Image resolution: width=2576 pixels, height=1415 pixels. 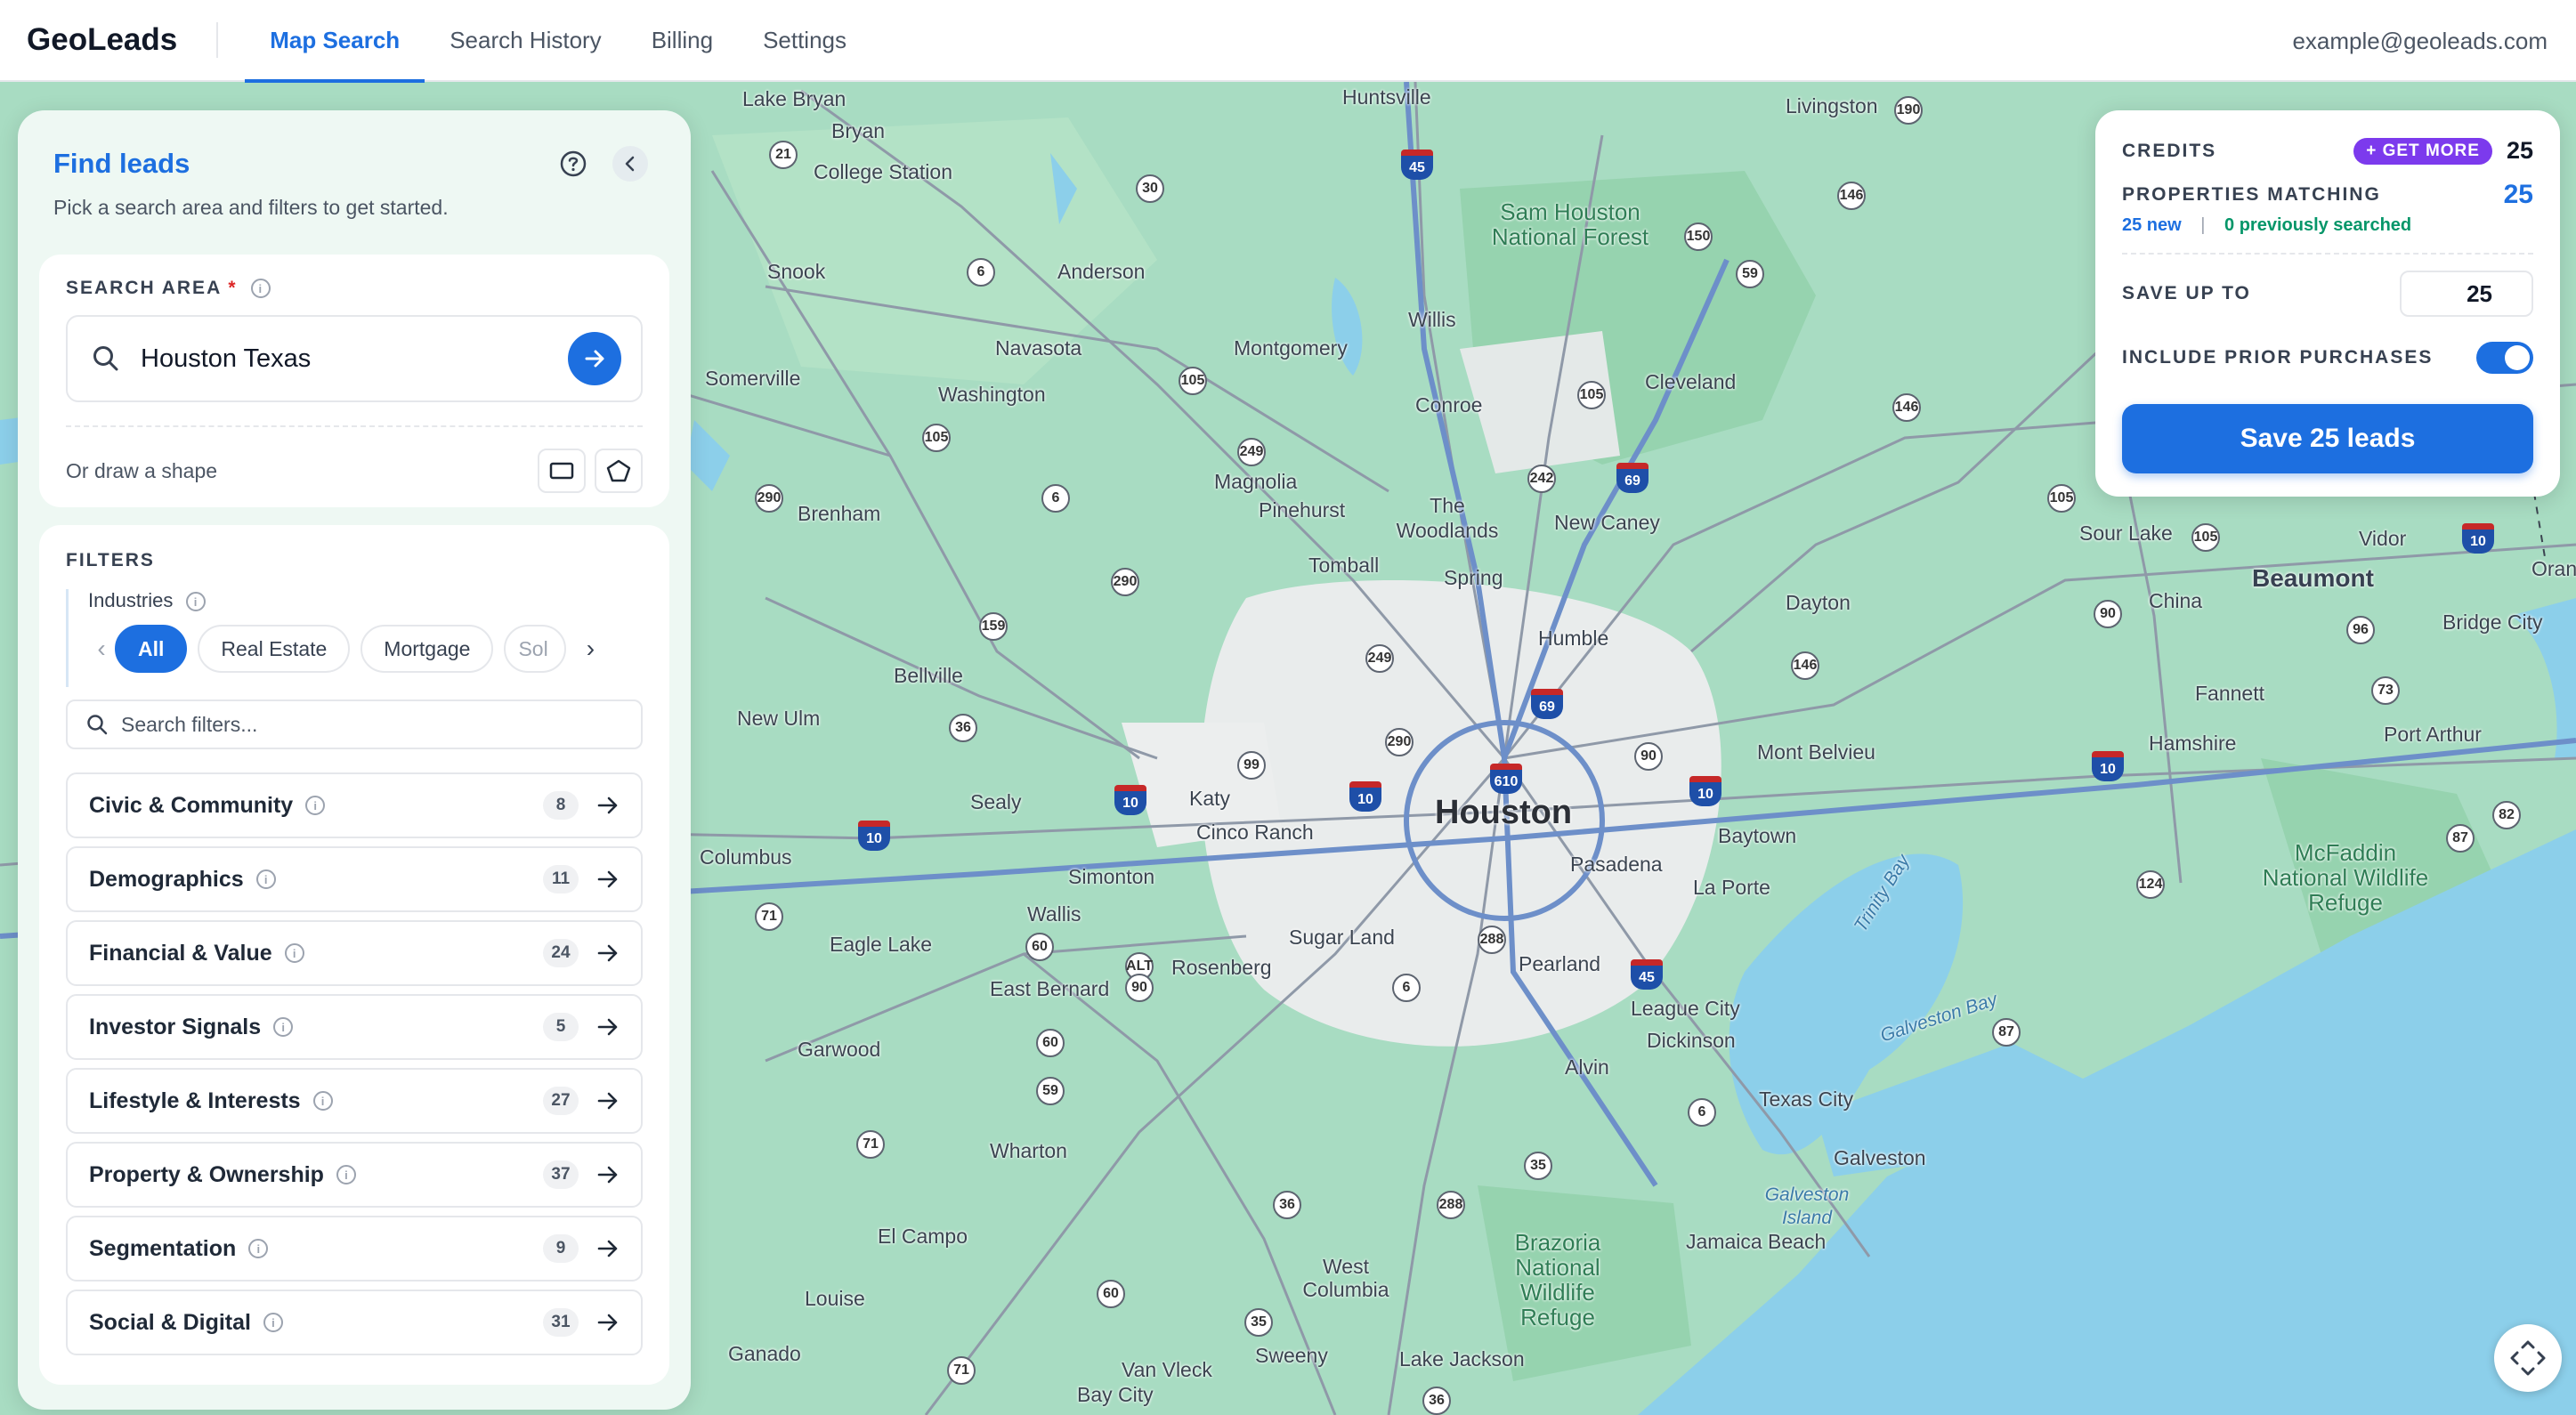 I want to click on map-label: Livingston, so click(x=1832, y=105).